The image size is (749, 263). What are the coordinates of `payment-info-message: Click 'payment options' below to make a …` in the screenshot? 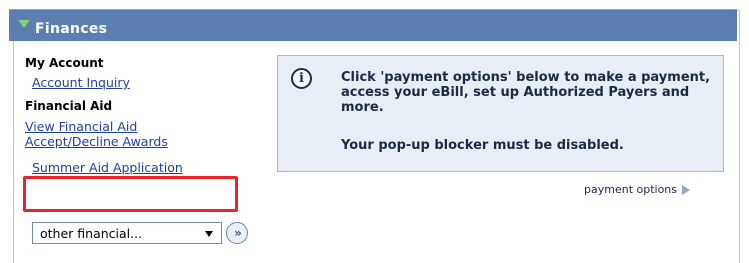 It's located at (526, 92).